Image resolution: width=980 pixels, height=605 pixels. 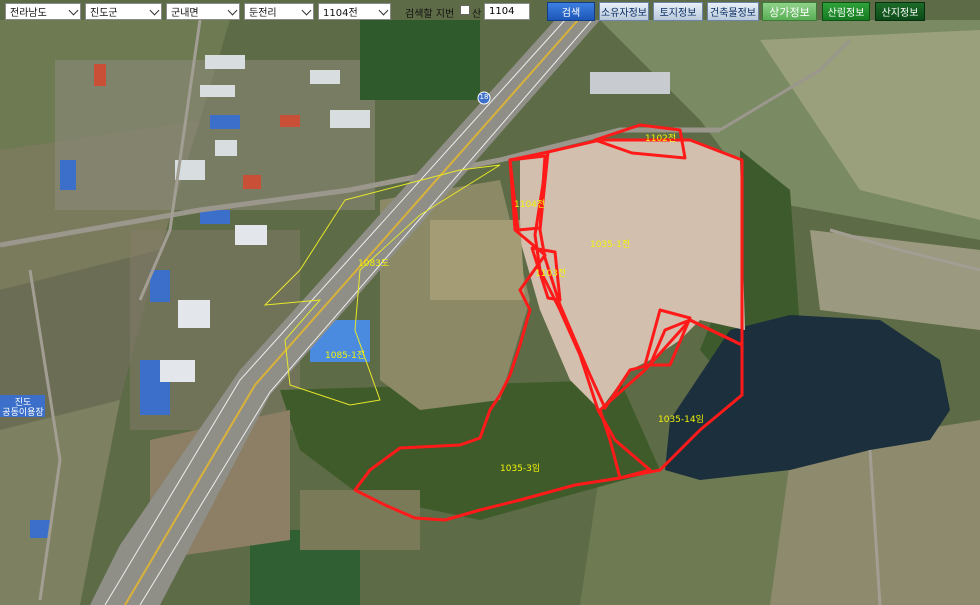 What do you see at coordinates (551, 274) in the screenshot?
I see `parcel-label-1103: 1103전` at bounding box center [551, 274].